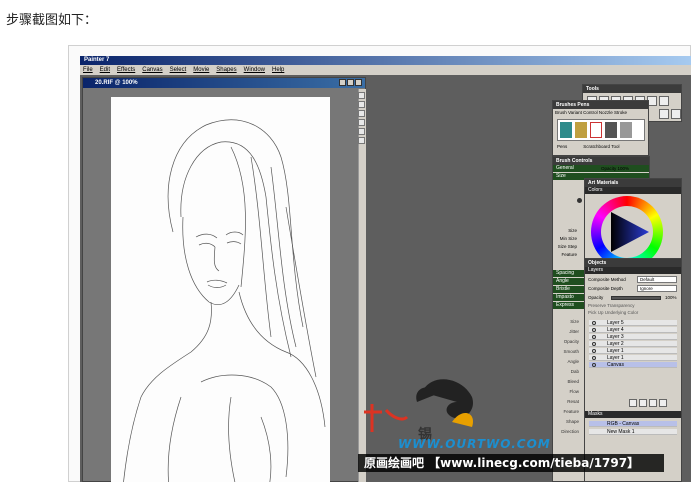 This screenshot has width=691, height=482. I want to click on menu-canvas: Canvas, so click(152, 70).